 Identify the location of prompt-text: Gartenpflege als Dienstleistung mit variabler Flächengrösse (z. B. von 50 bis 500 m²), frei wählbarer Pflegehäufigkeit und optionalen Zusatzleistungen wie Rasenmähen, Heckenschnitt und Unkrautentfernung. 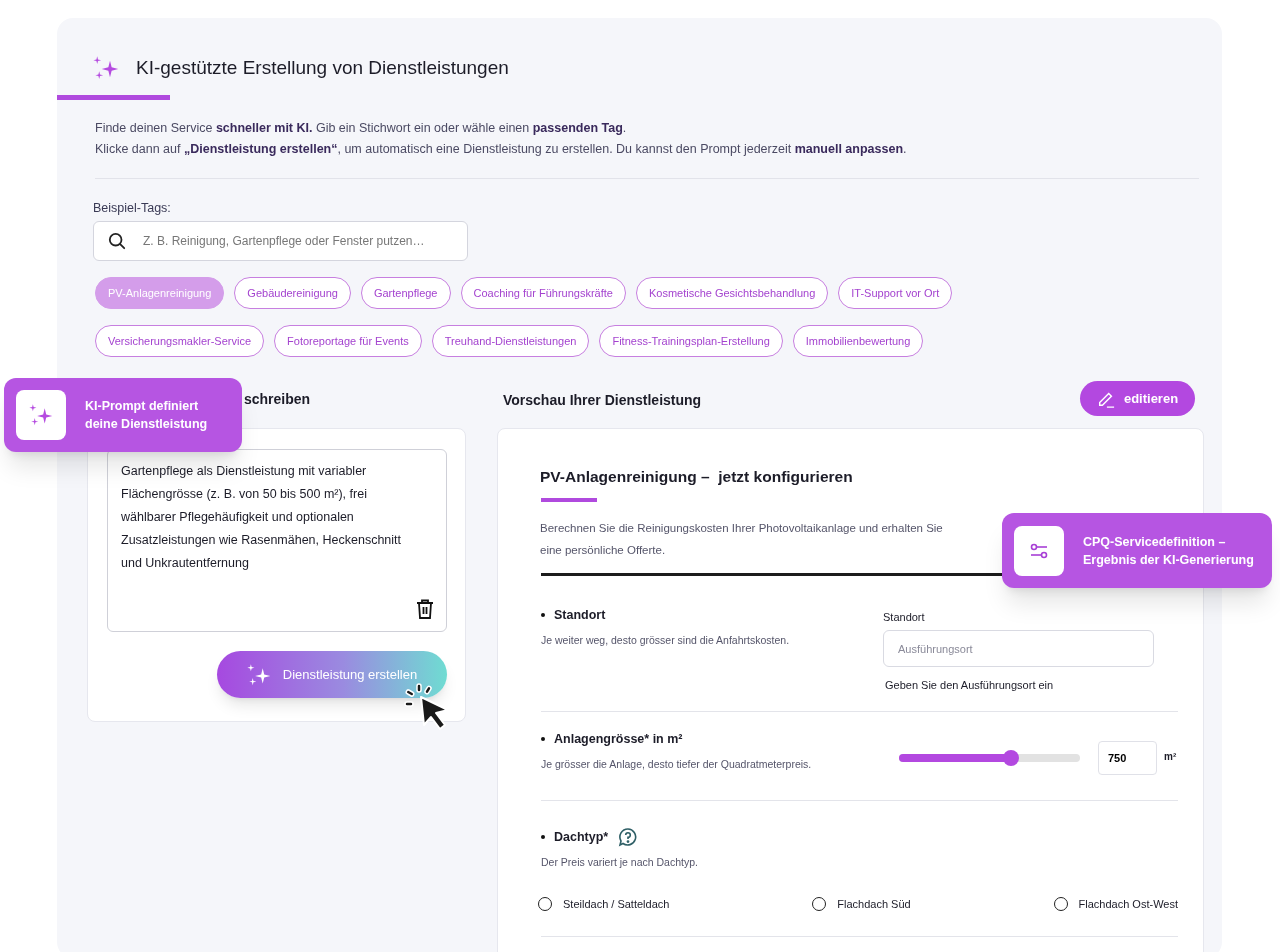
(261, 517).